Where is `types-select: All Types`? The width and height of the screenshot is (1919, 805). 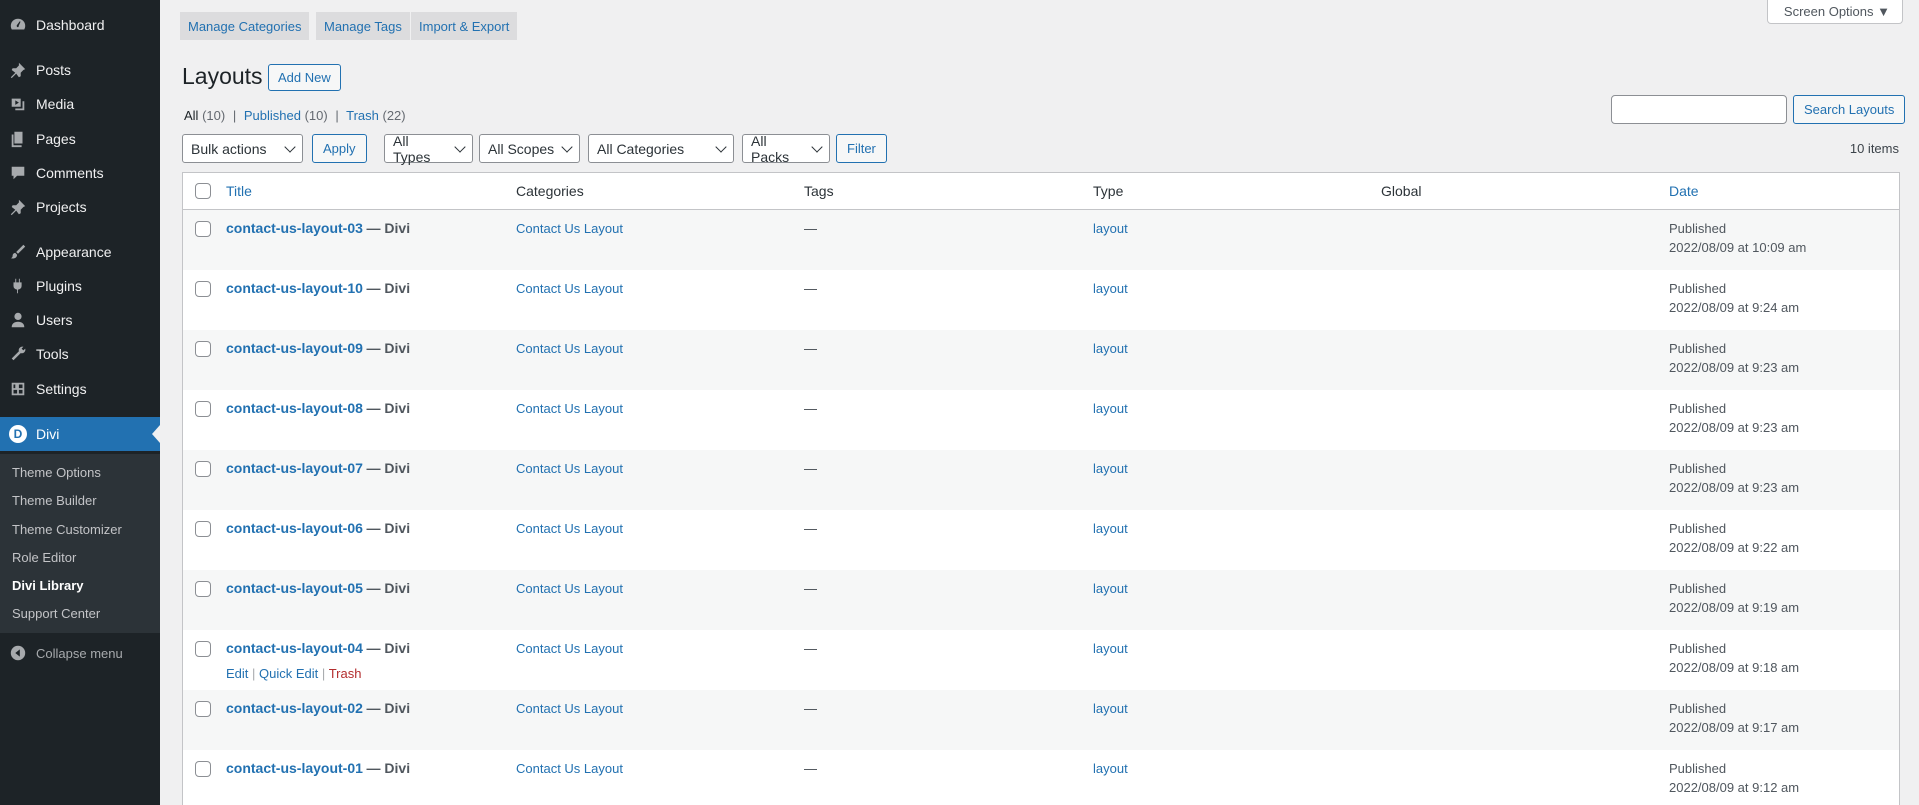 types-select: All Types is located at coordinates (428, 148).